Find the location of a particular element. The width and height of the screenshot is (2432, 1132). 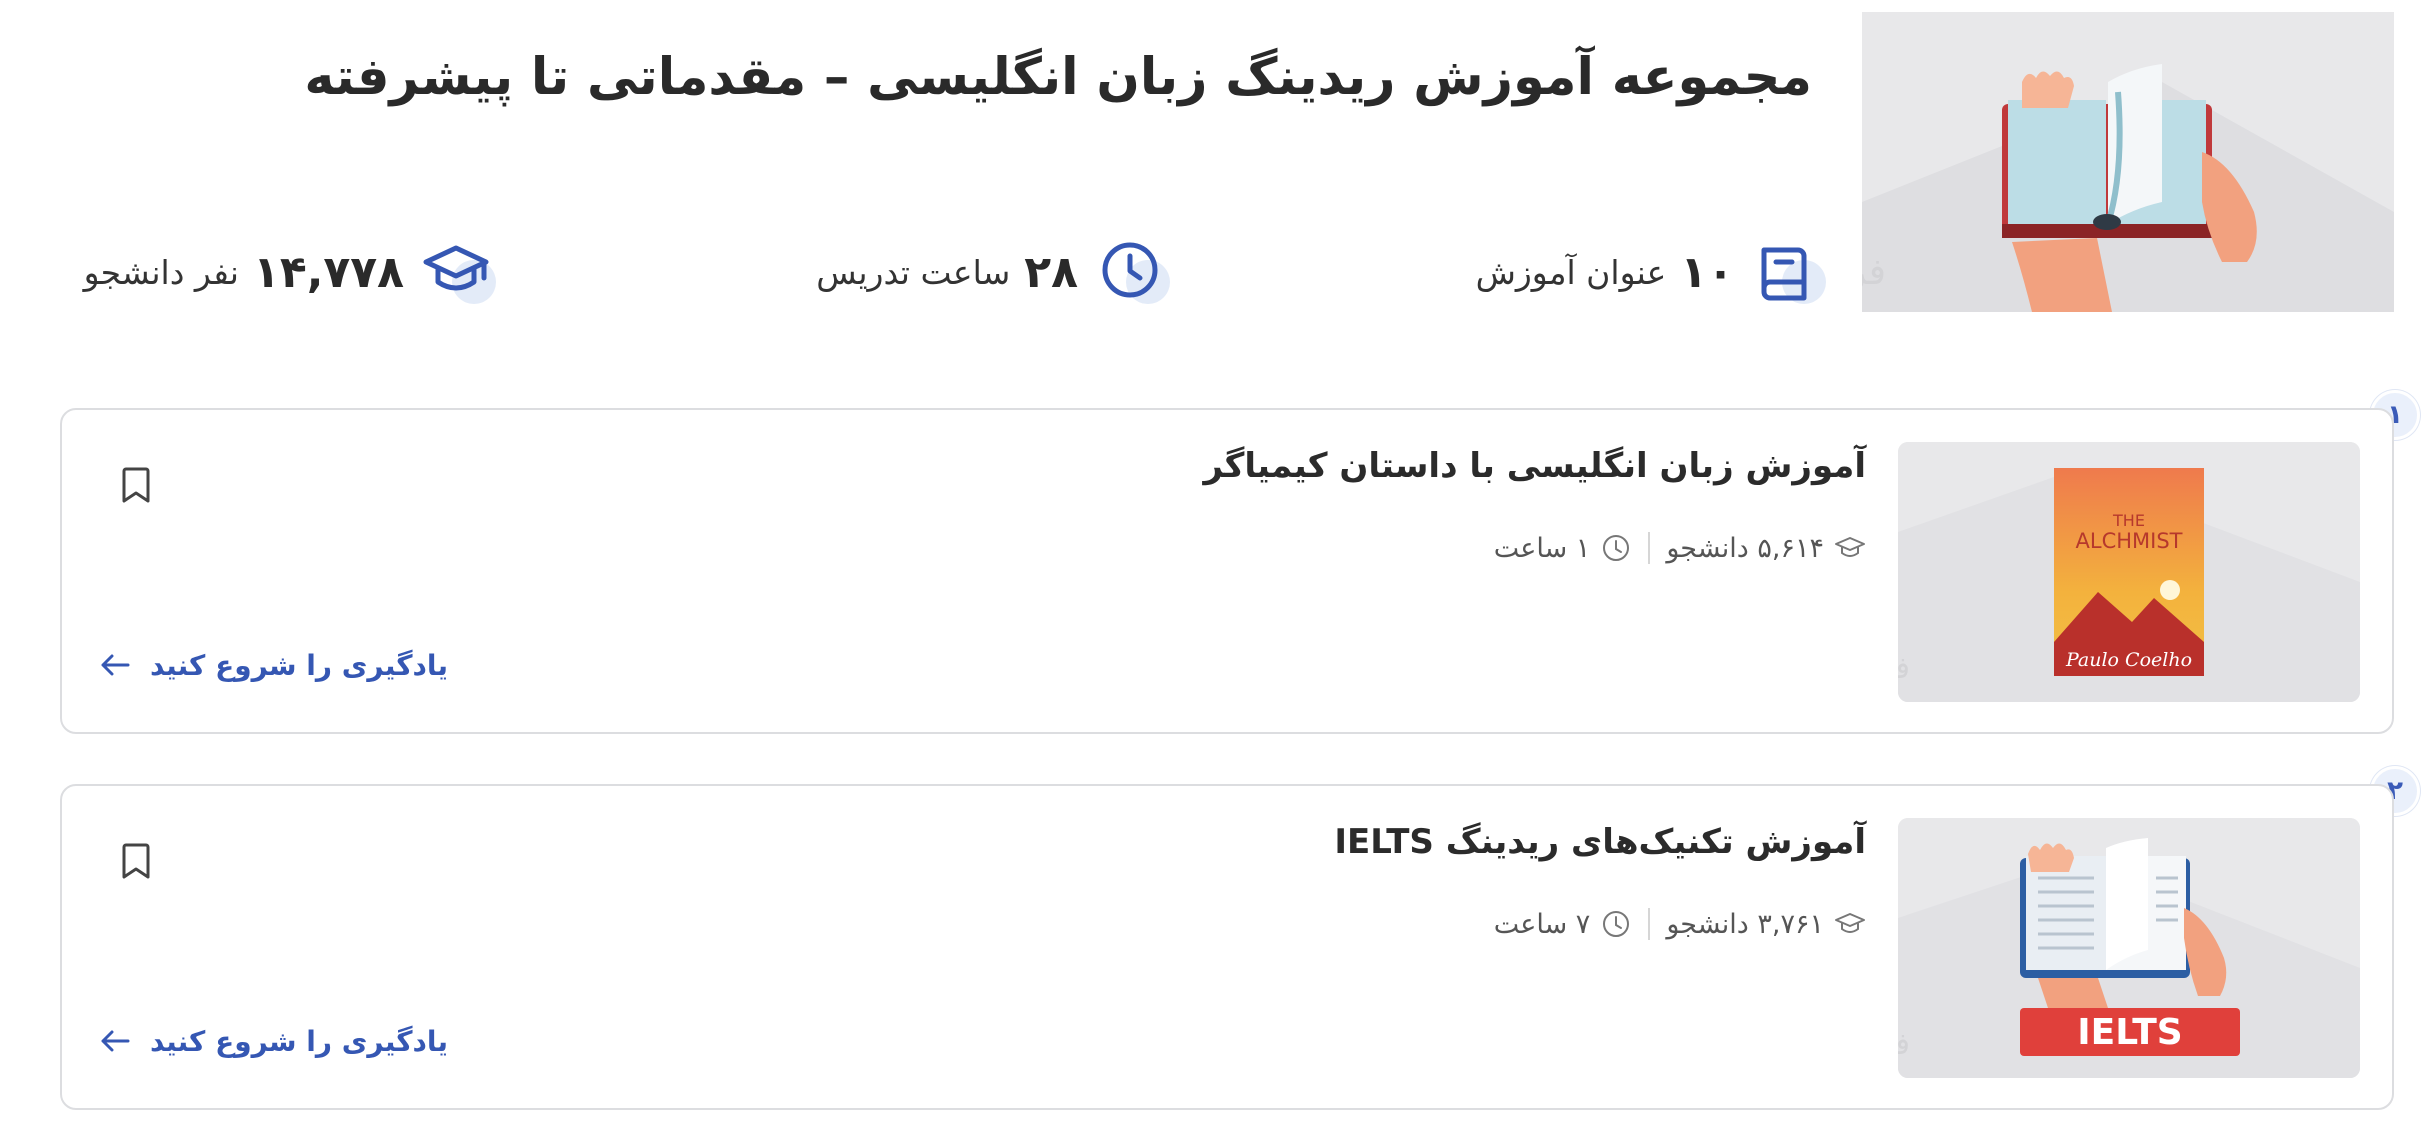

cover-author-text: Paulo Coelho is located at coordinates (2128, 660).